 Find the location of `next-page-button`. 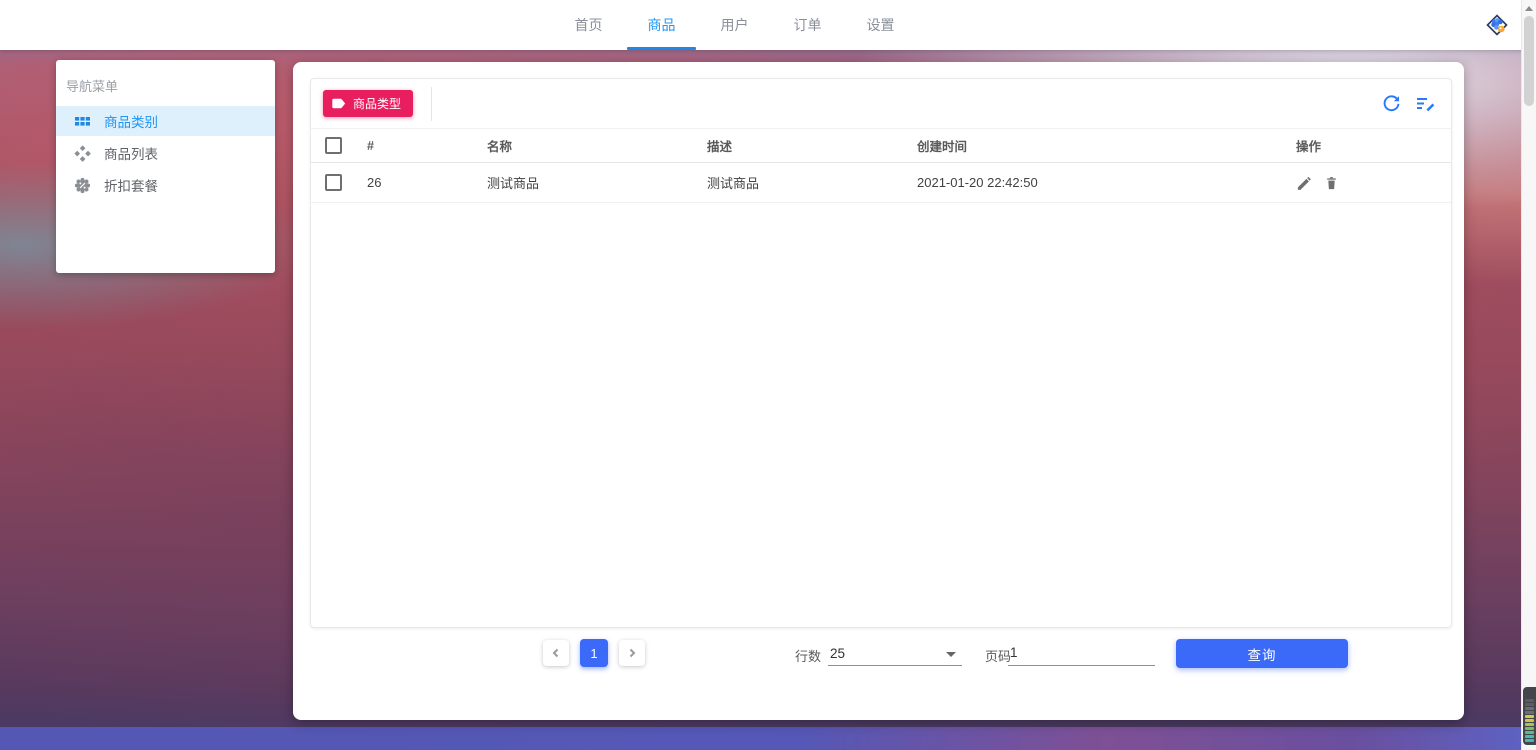

next-page-button is located at coordinates (632, 653).